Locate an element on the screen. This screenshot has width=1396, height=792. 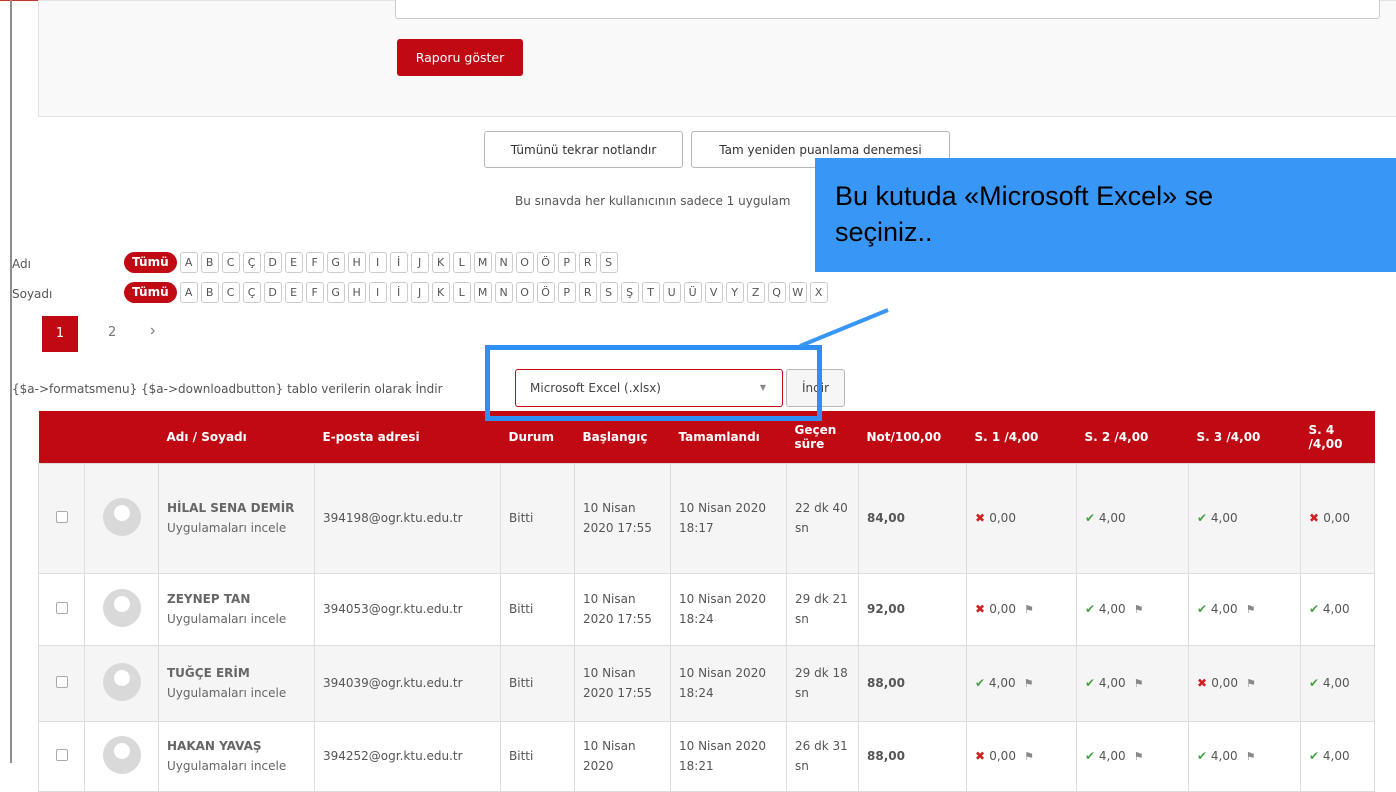
student-name-link: HAKAN YAVAŞ is located at coordinates (236, 746).